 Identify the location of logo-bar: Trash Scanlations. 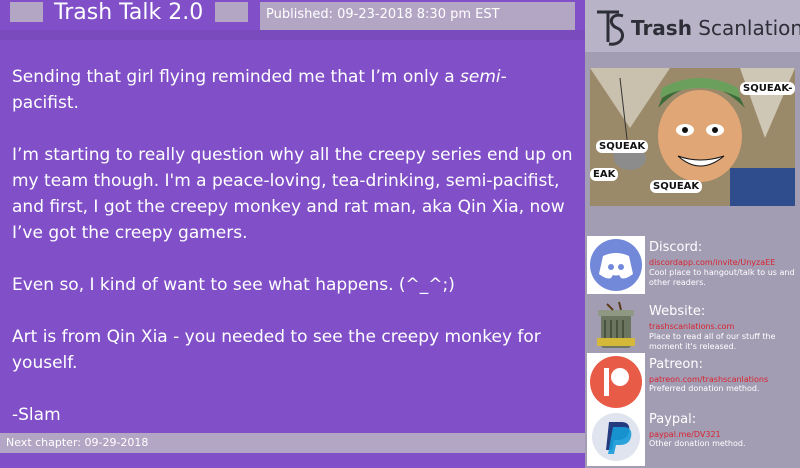
(692, 26).